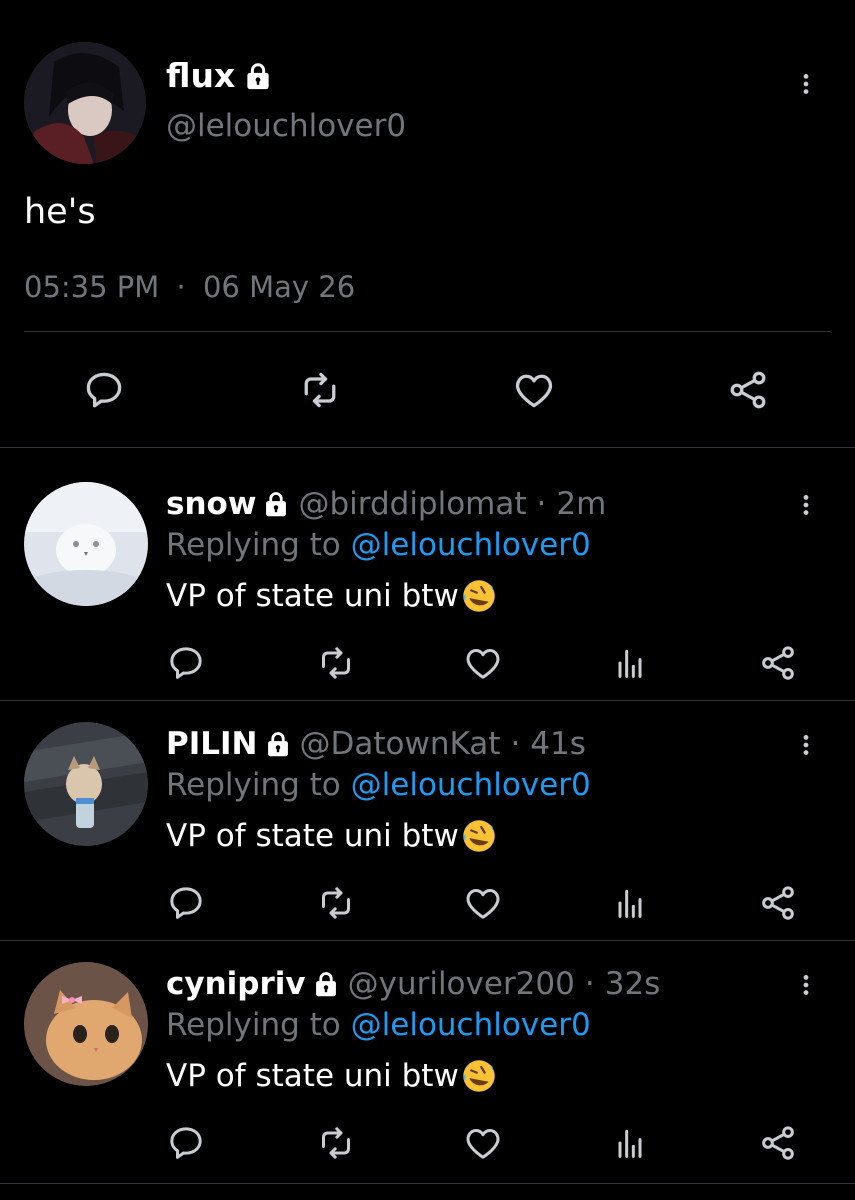 The image size is (855, 1200). Describe the element at coordinates (236, 984) in the screenshot. I see `reply-author-name: cynipriv` at that location.